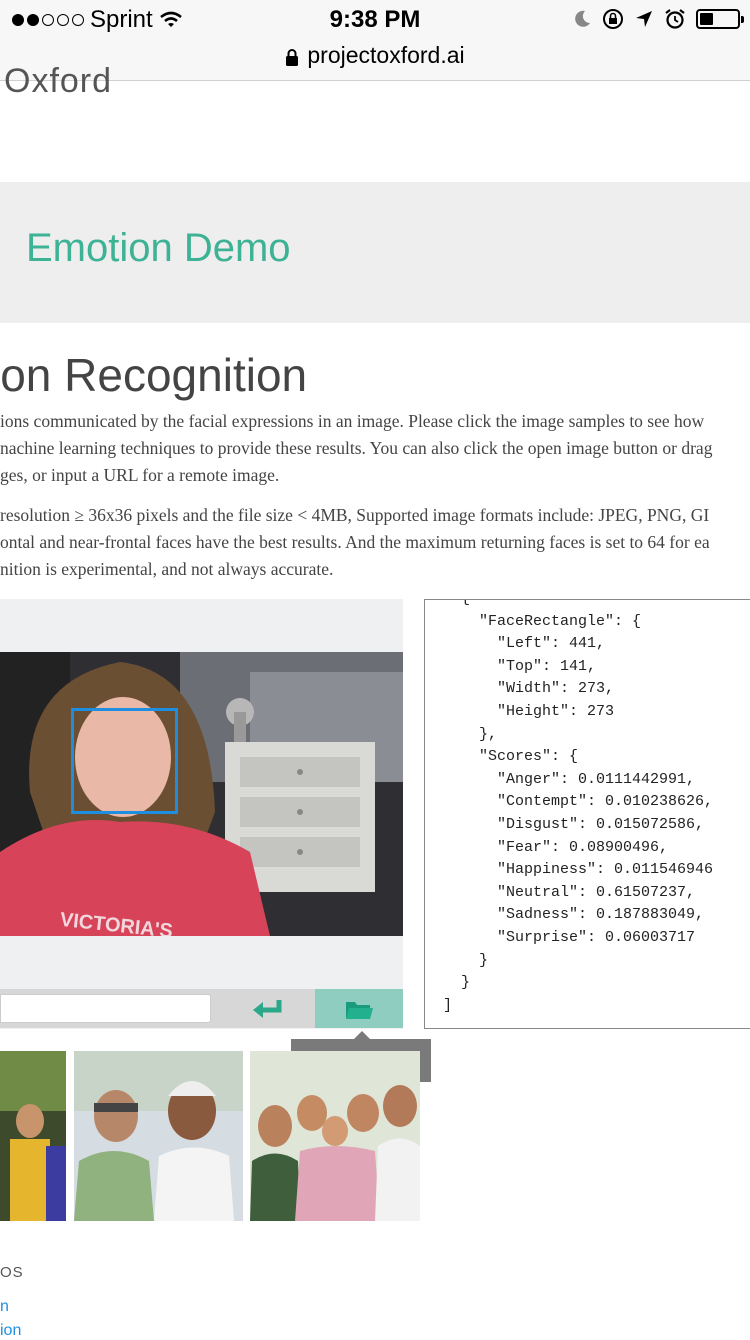  I want to click on moon-icon, so click(582, 18).